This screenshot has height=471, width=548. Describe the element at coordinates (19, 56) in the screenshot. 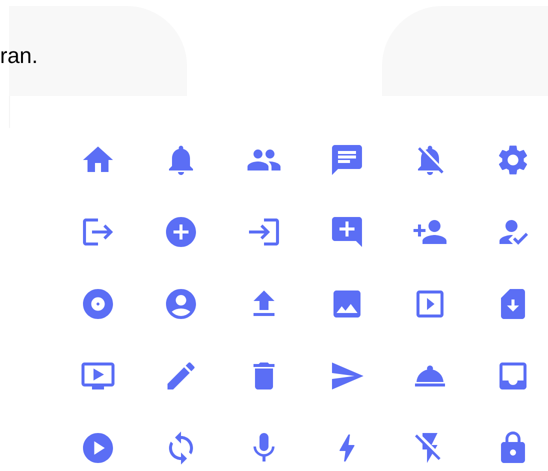

I see `caption-text: ran.` at that location.